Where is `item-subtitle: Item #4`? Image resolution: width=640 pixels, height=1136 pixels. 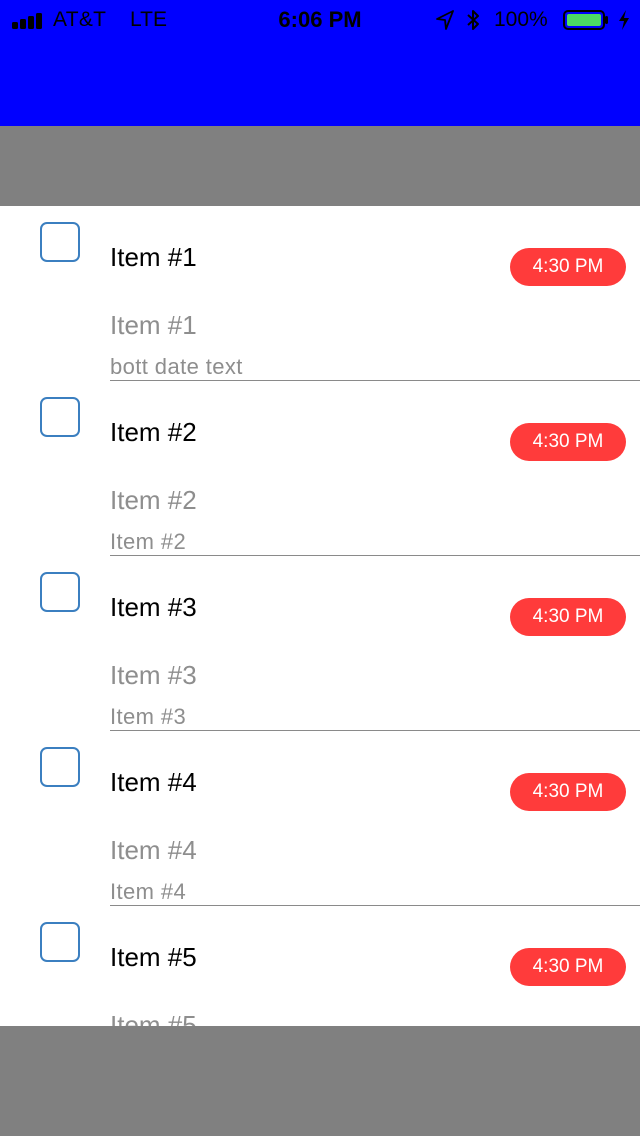 item-subtitle: Item #4 is located at coordinates (153, 850).